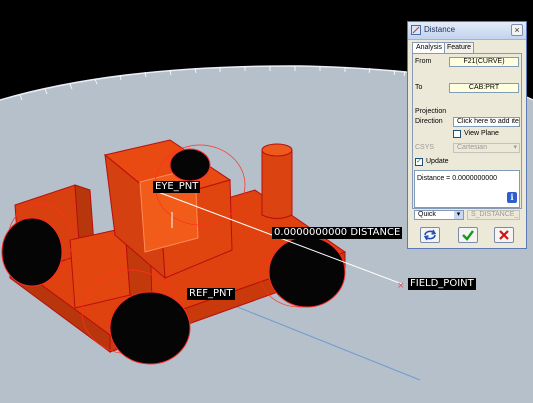 This screenshot has width=533, height=403. Describe the element at coordinates (431, 111) in the screenshot. I see `projection-label: Projection` at that location.